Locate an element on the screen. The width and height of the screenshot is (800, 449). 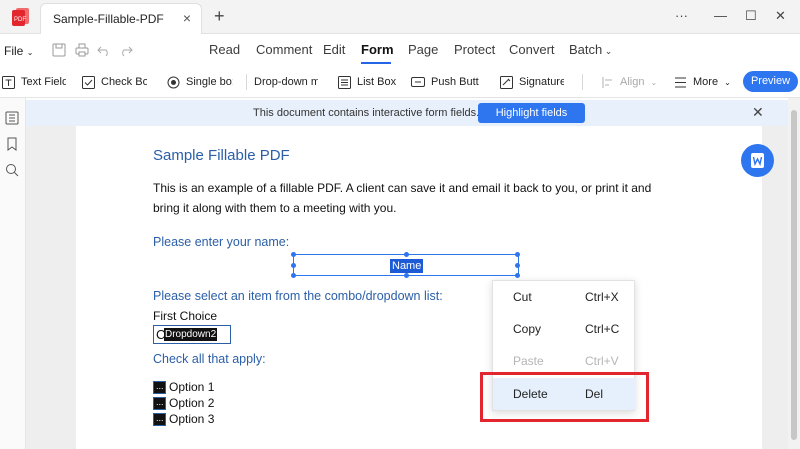
menu-protect: Protect is located at coordinates (474, 49).